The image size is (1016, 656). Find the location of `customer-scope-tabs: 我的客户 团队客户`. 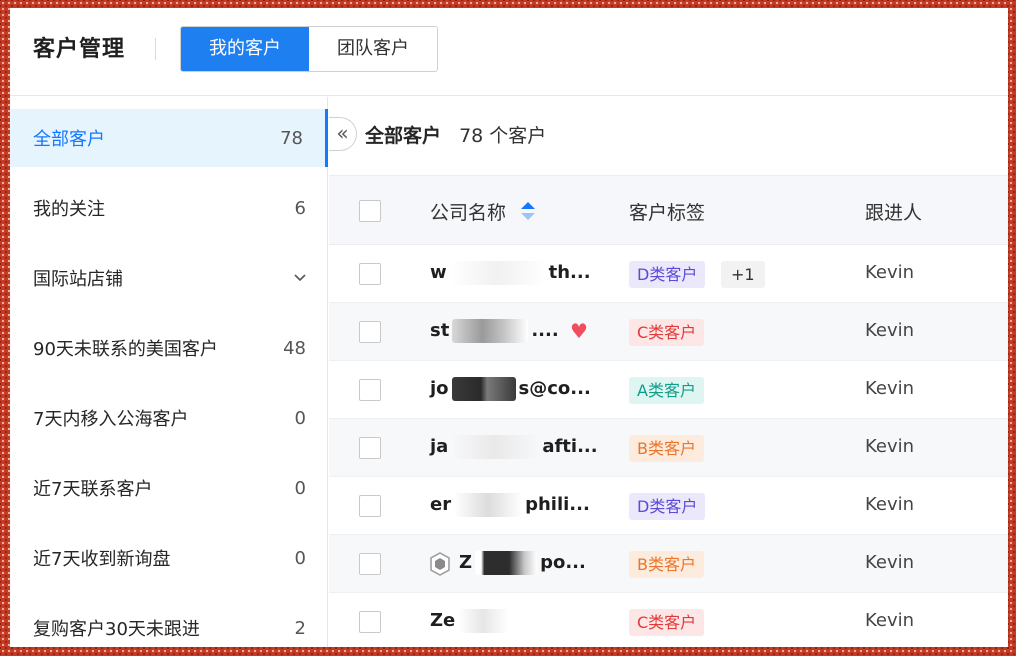

customer-scope-tabs: 我的客户 团队客户 is located at coordinates (309, 49).